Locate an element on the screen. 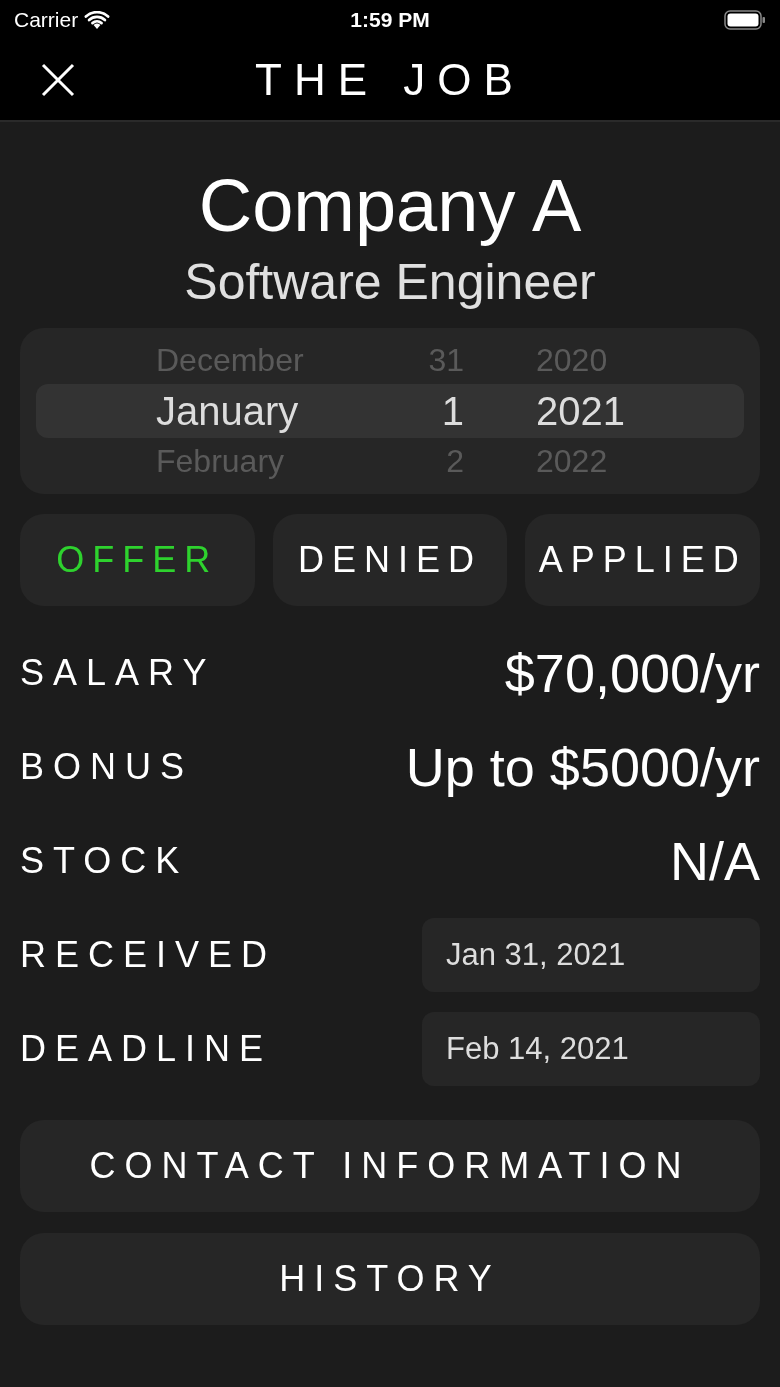 Image resolution: width=780 pixels, height=1387 pixels. screen-title: THE JOB is located at coordinates (390, 80).